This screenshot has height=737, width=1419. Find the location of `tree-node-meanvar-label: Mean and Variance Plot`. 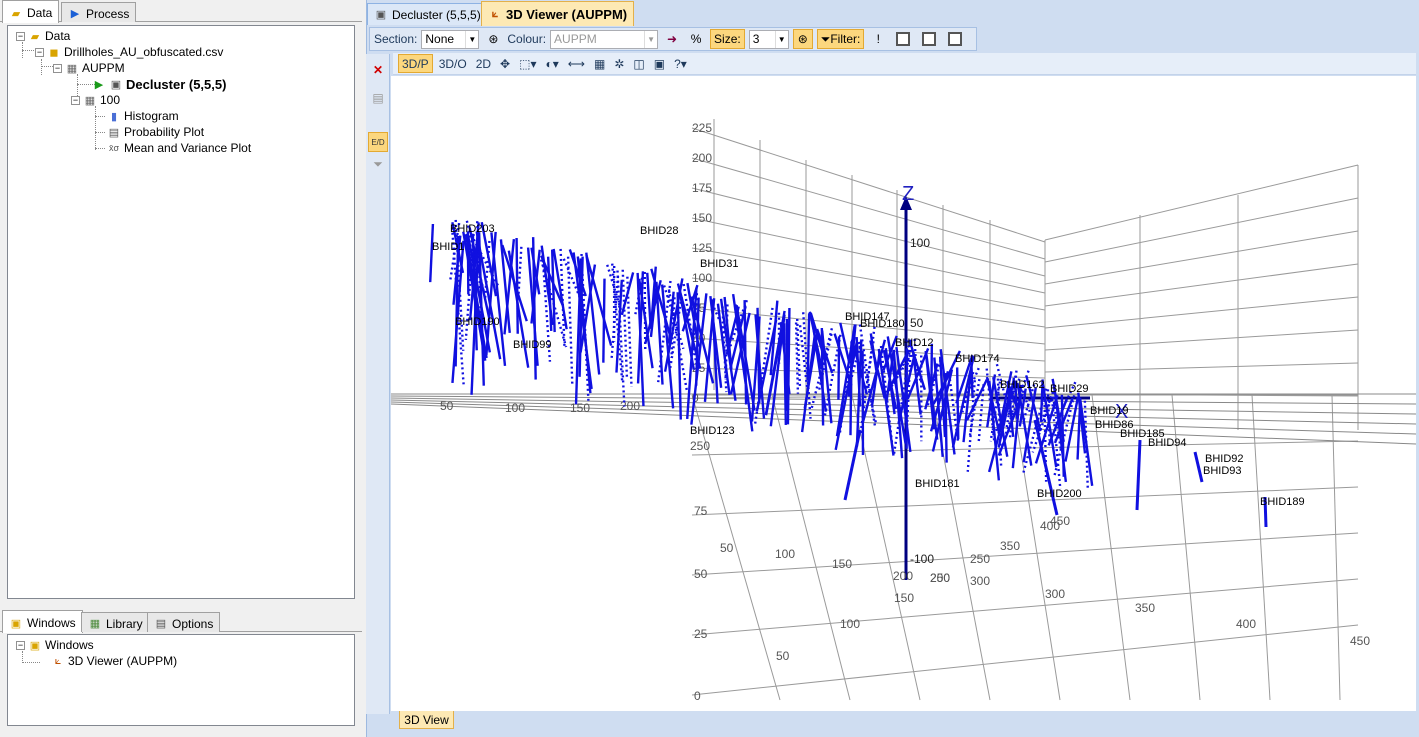

tree-node-meanvar-label: Mean and Variance Plot is located at coordinates (188, 148).